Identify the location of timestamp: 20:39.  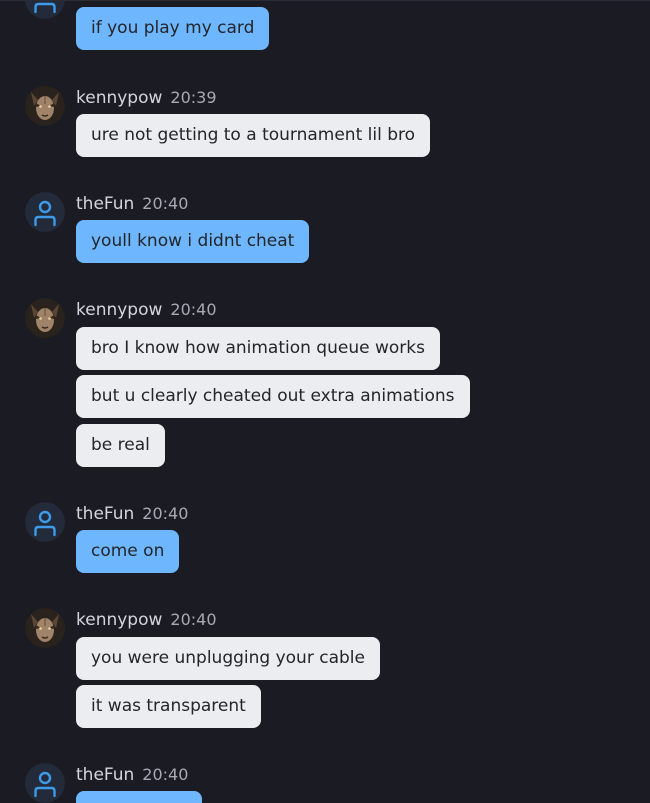
(193, 97).